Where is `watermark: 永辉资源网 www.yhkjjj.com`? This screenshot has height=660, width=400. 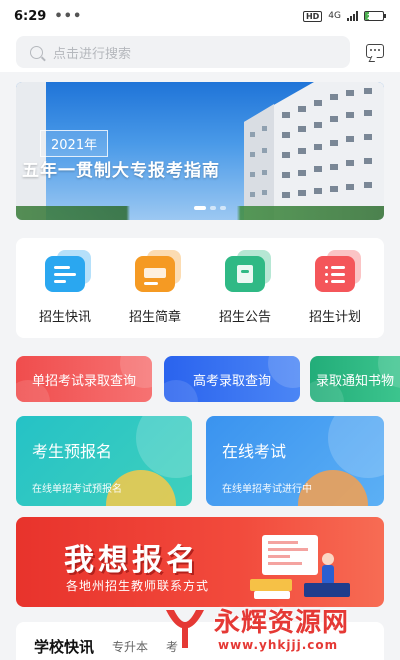 watermark: 永辉资源网 www.yhkjjj.com is located at coordinates (278, 628).